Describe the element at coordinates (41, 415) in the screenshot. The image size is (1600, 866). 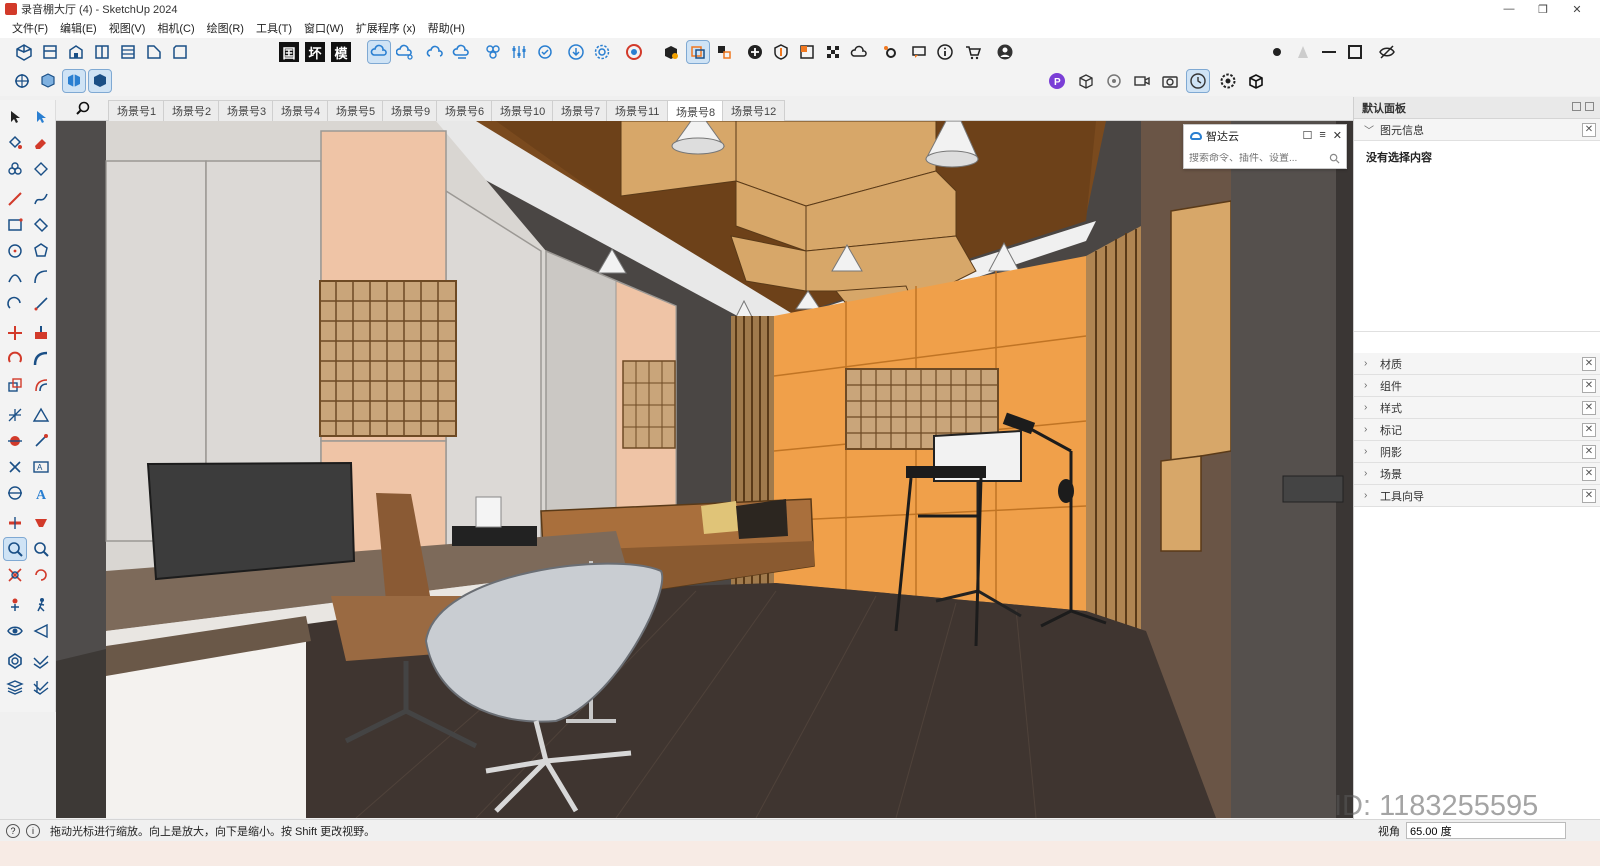
I see `protractor-icon` at that location.